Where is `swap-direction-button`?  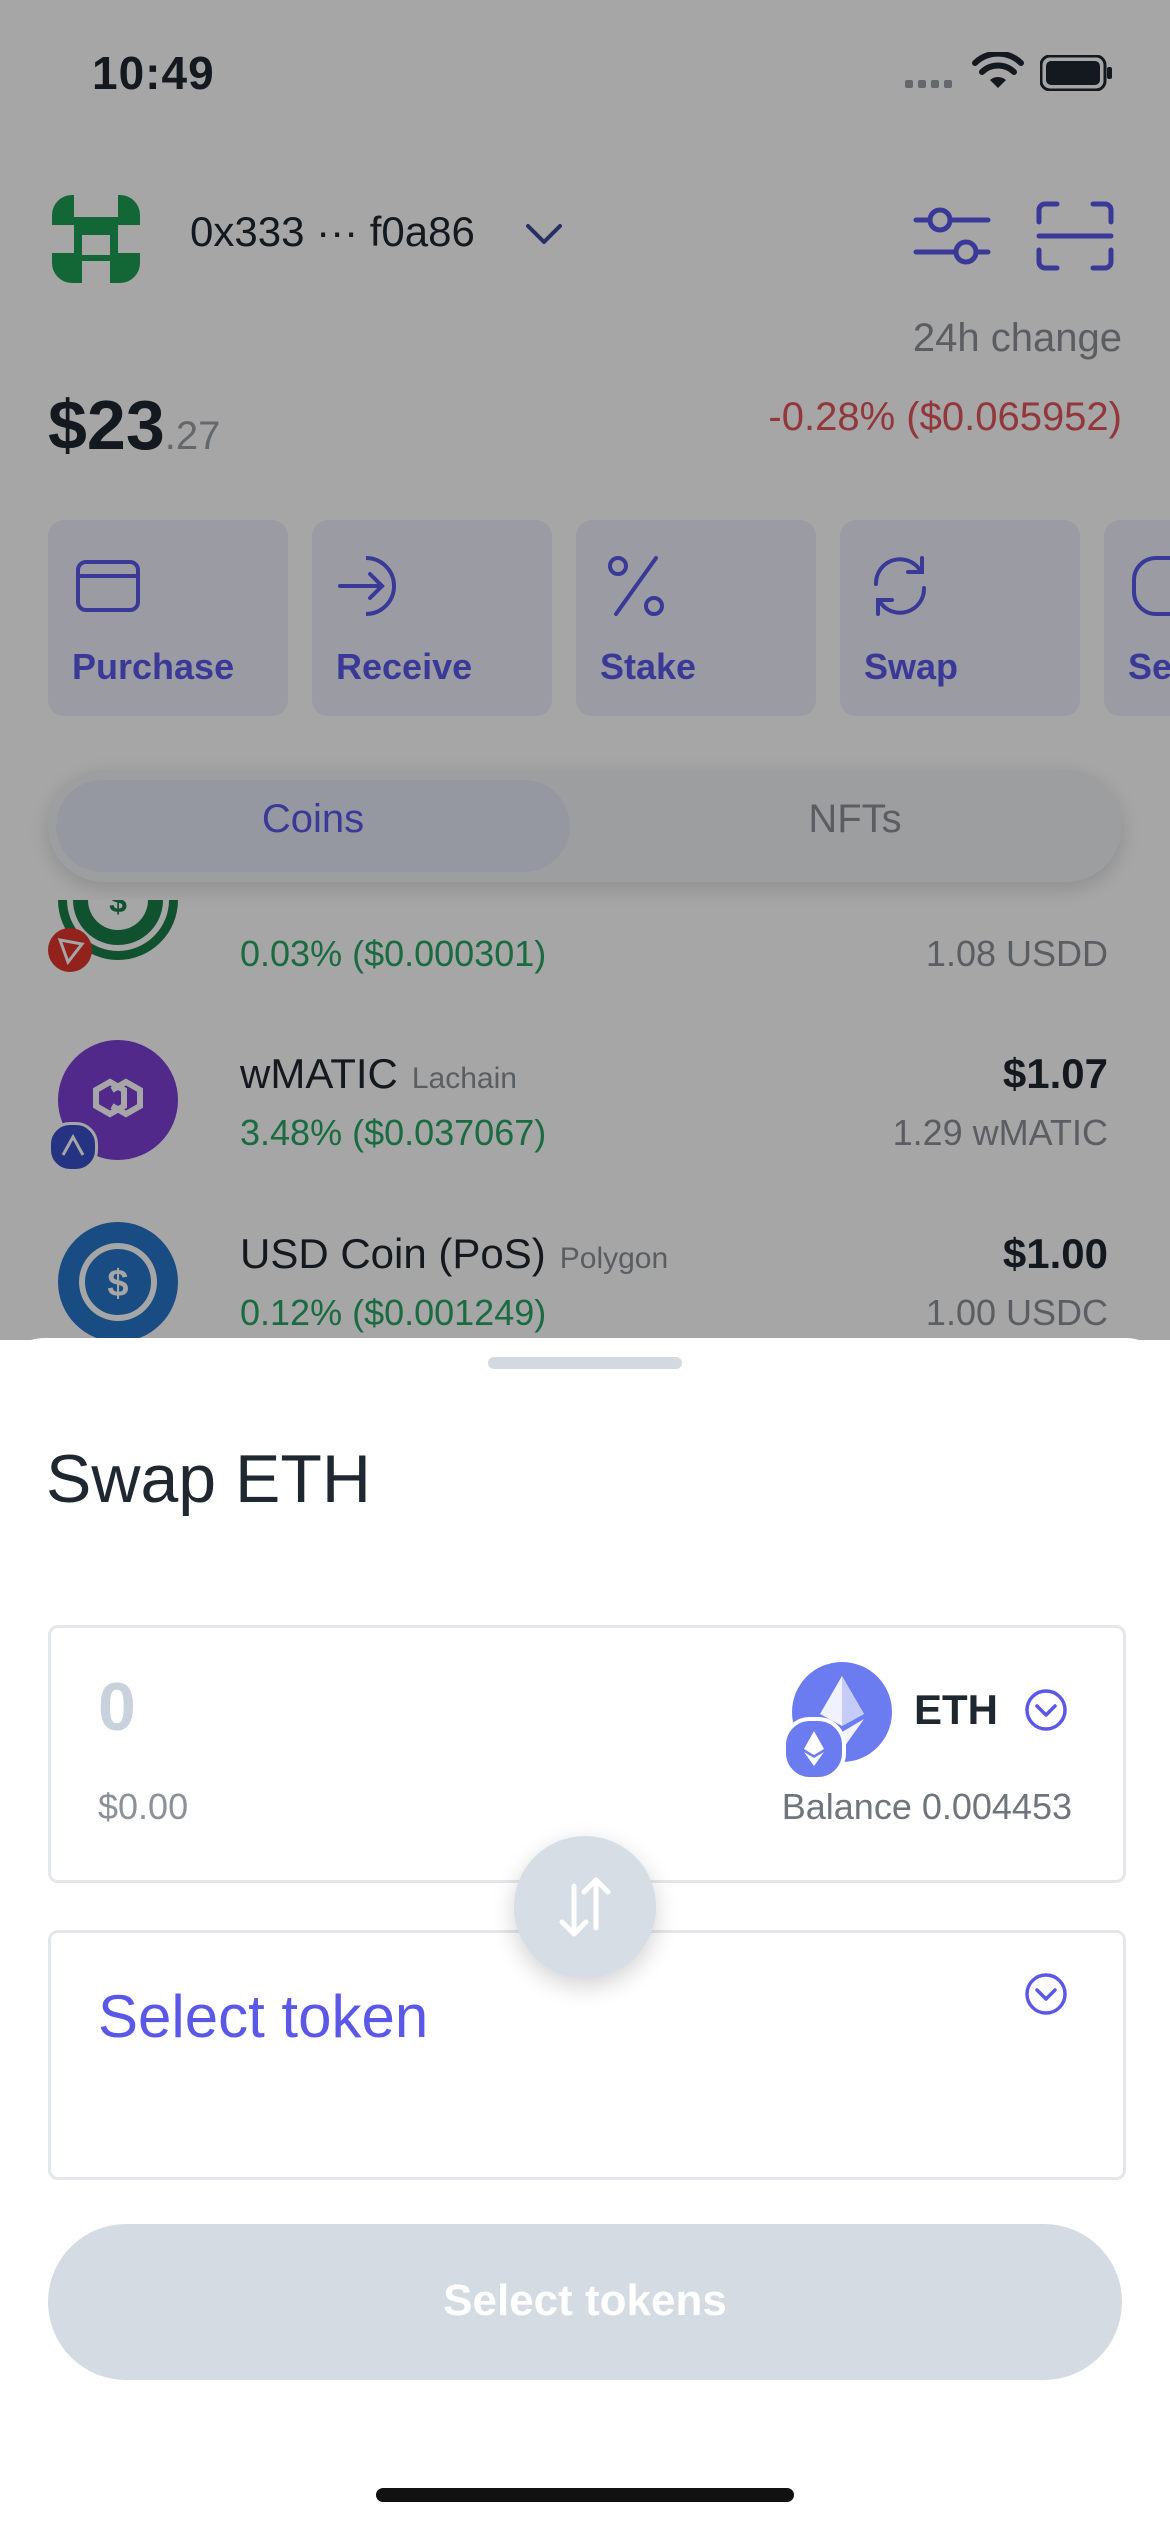 swap-direction-button is located at coordinates (585, 1907).